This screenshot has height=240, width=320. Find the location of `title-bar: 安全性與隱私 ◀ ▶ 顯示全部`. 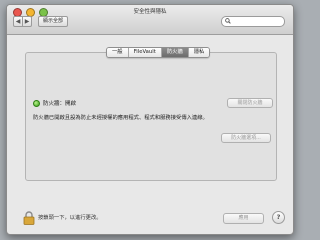

title-bar: 安全性與隱私 ◀ ▶ 顯示全部 is located at coordinates (150, 20).